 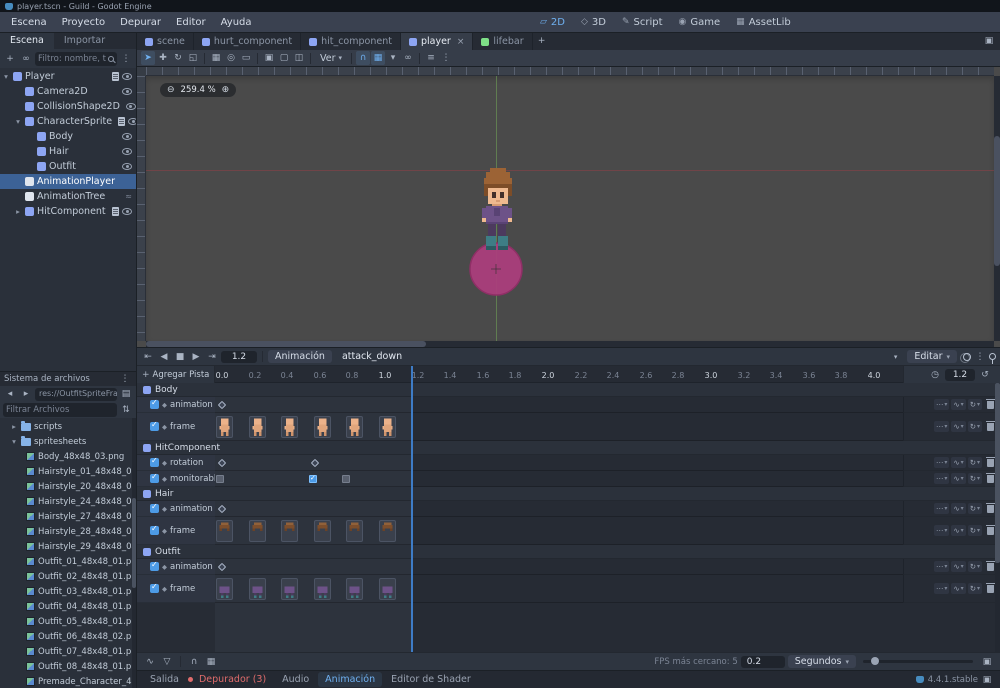 What do you see at coordinates (992, 358) in the screenshot?
I see `pin-panel-icon` at bounding box center [992, 358].